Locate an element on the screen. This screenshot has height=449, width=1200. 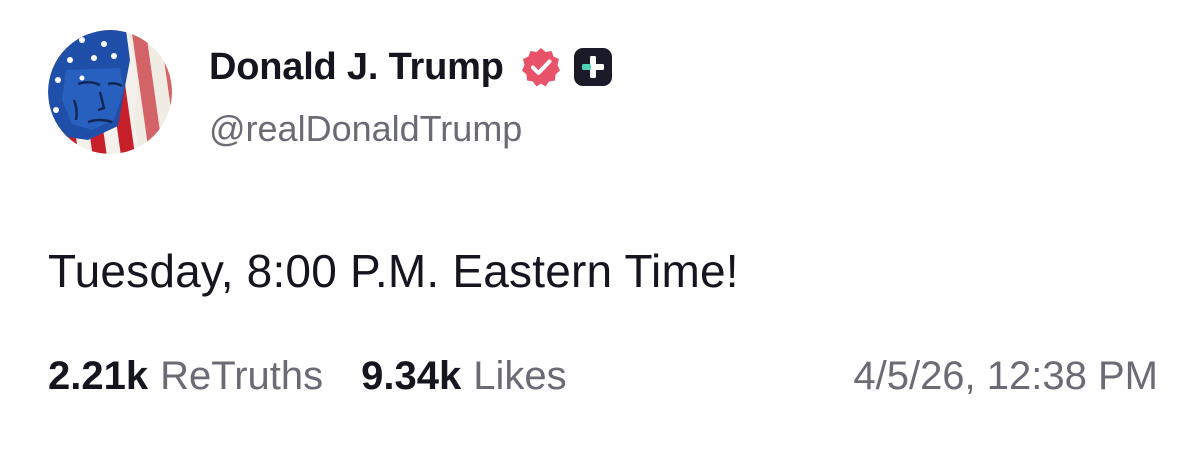
likes-label: Likes is located at coordinates (520, 375).